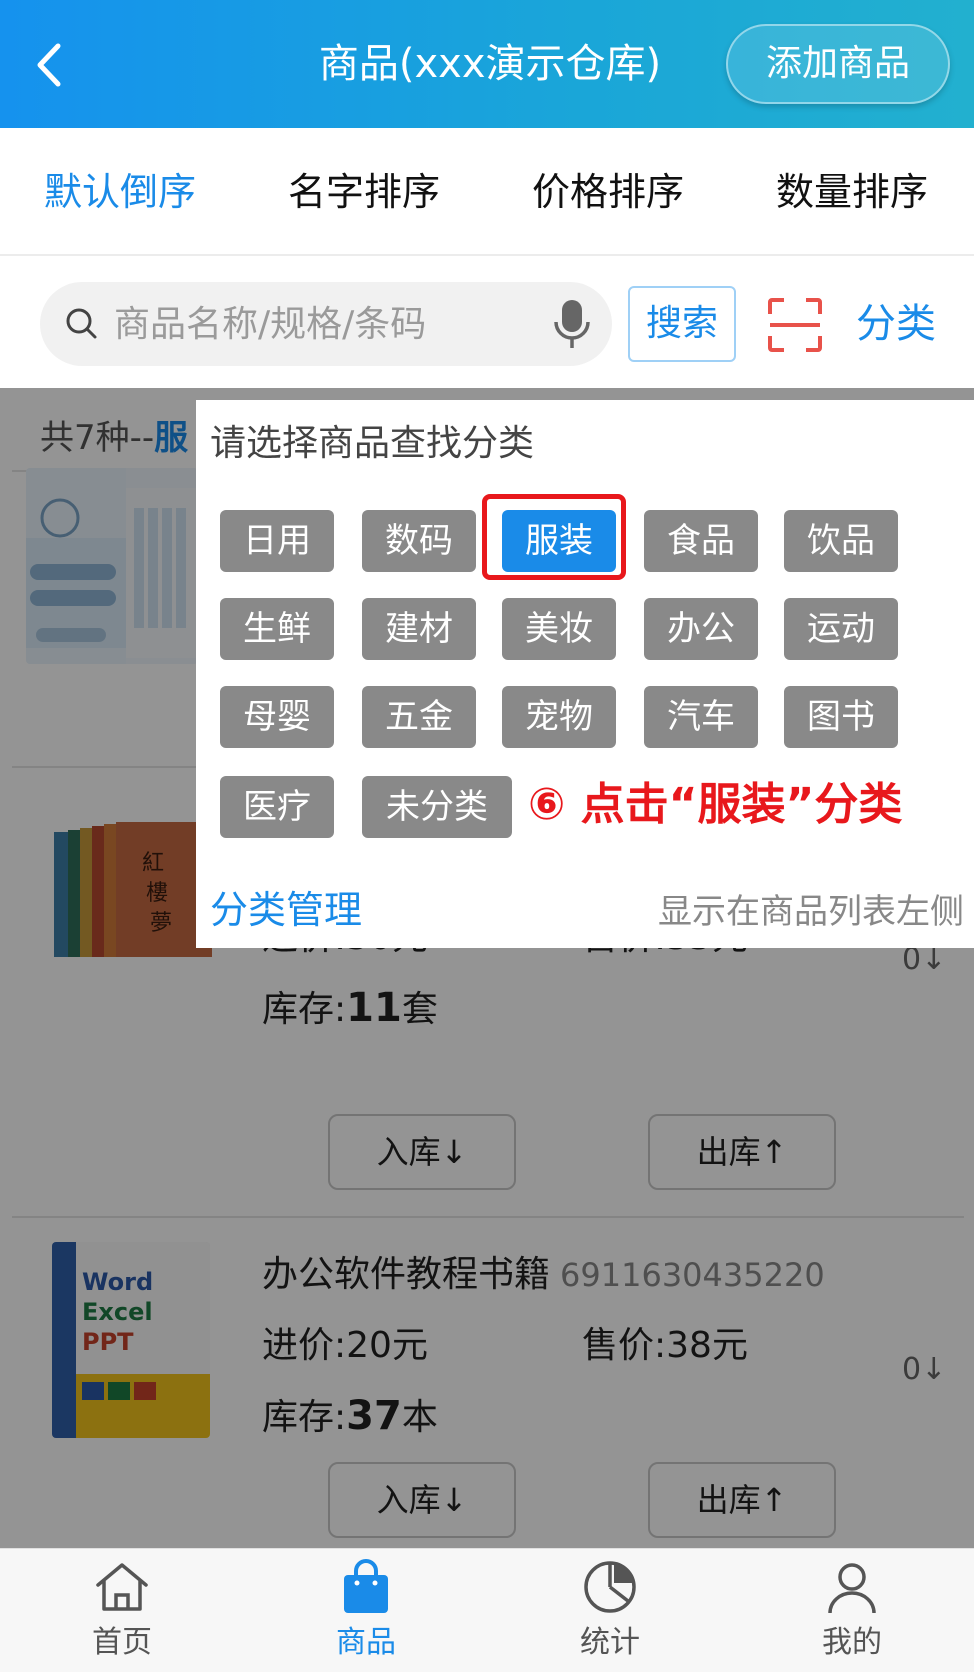  What do you see at coordinates (701, 541) in the screenshot?
I see `category-chip-food: 食品` at bounding box center [701, 541].